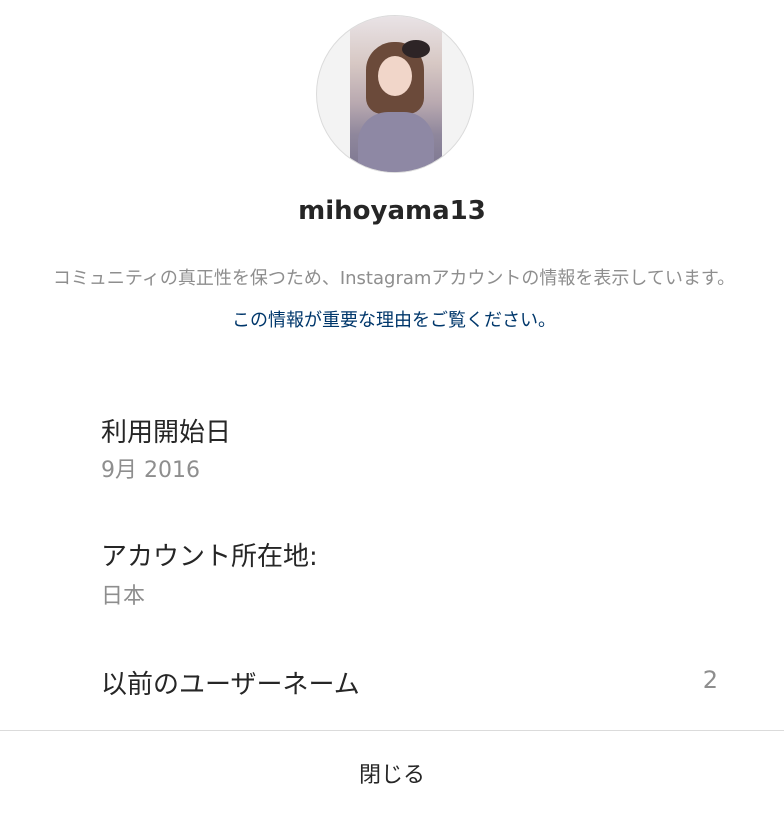 The height and width of the screenshot is (814, 784). What do you see at coordinates (150, 470) in the screenshot?
I see `start-date-value: 9月 2016` at bounding box center [150, 470].